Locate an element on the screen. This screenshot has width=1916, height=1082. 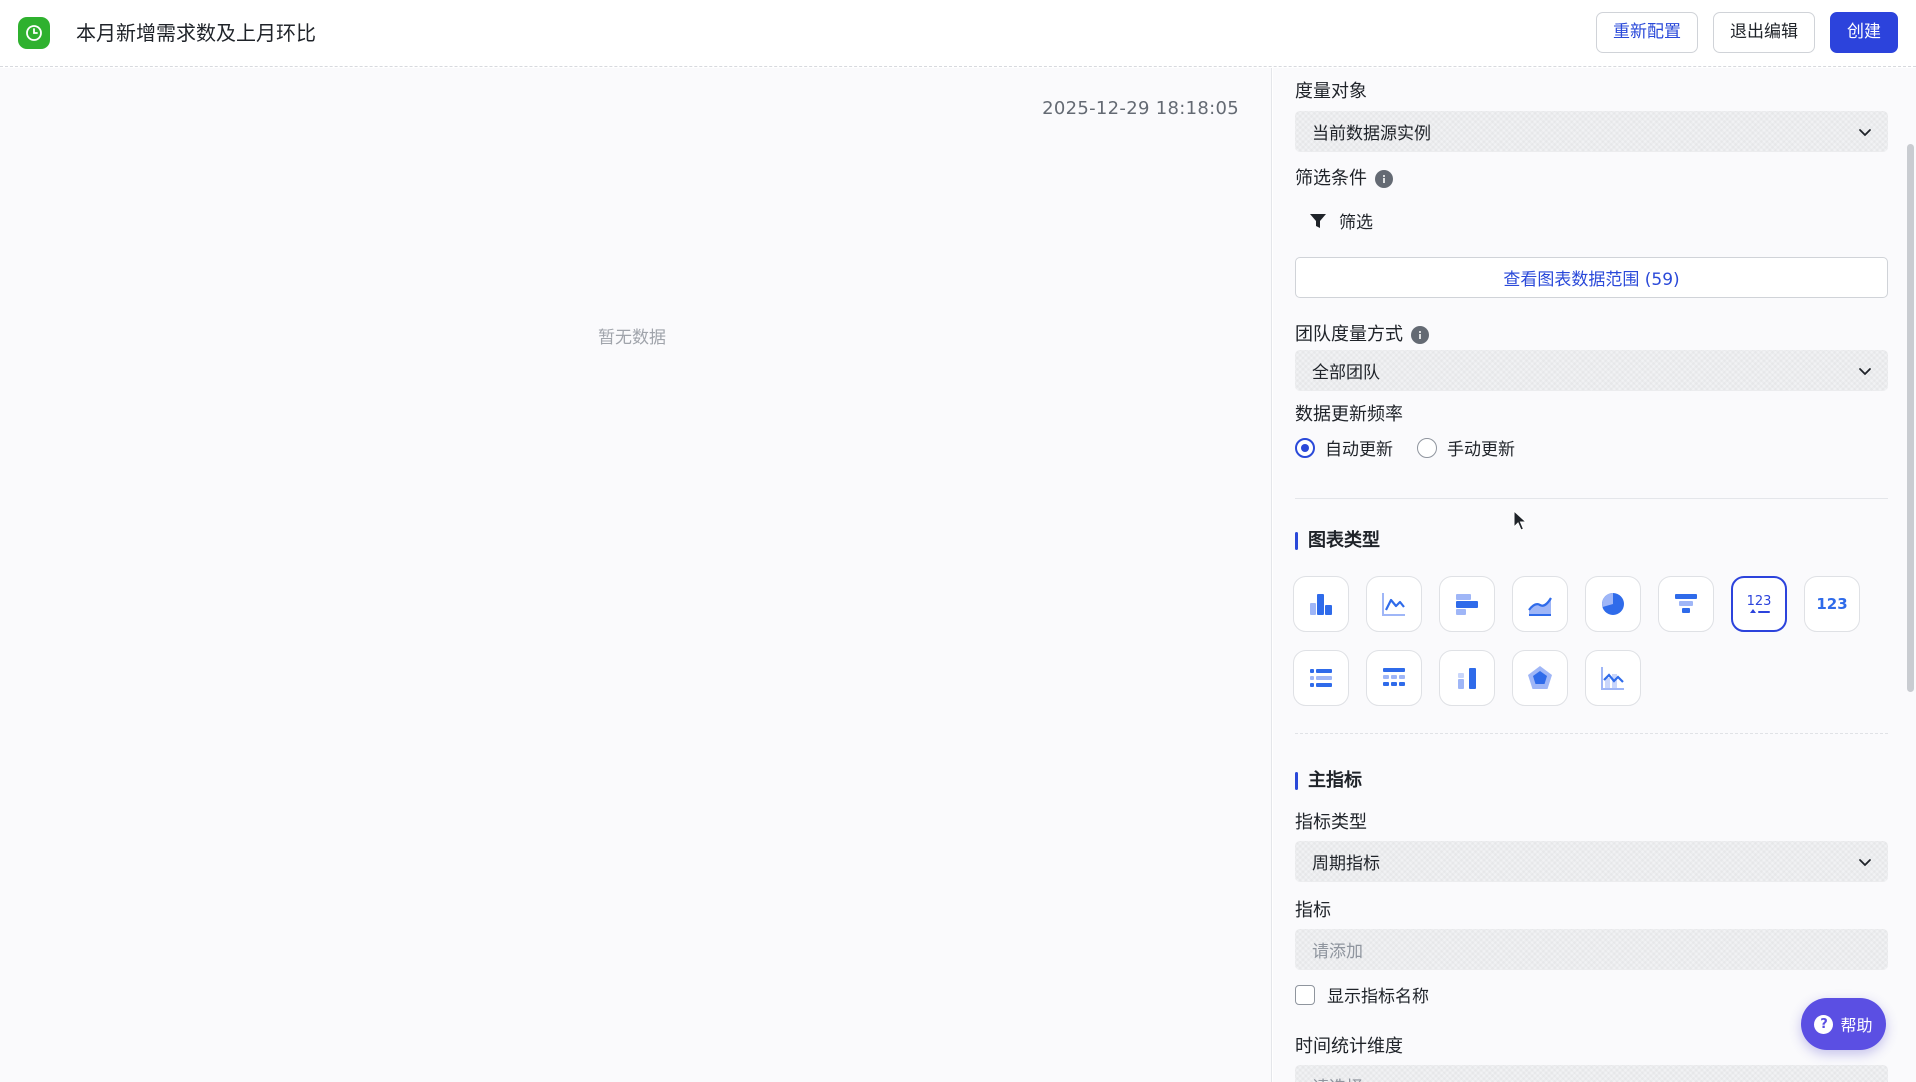
update-frequency-radio-group: 自动更新 手动更新 is located at coordinates (1405, 447).